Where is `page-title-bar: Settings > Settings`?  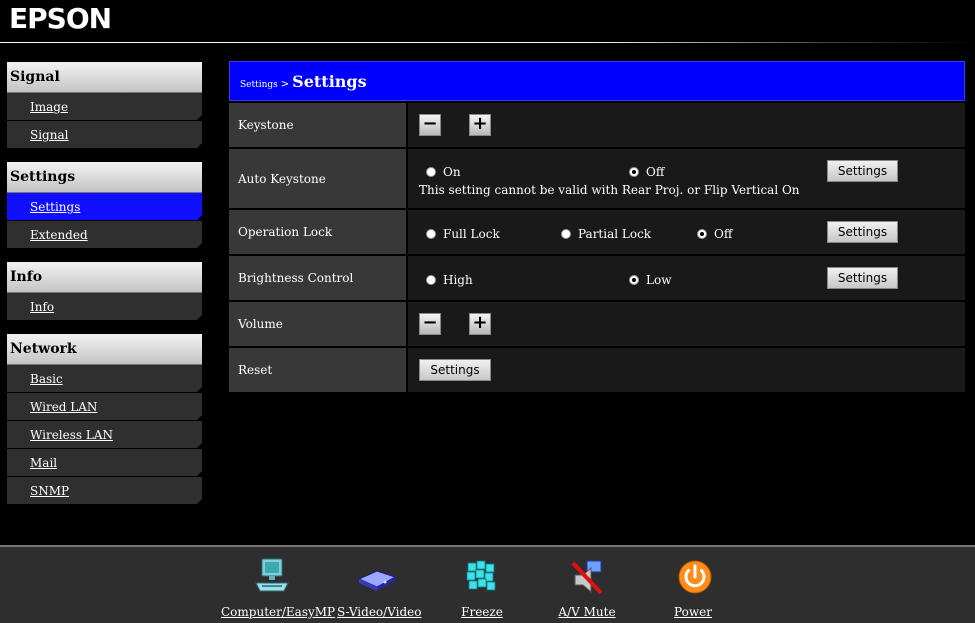
page-title-bar: Settings > Settings is located at coordinates (597, 81).